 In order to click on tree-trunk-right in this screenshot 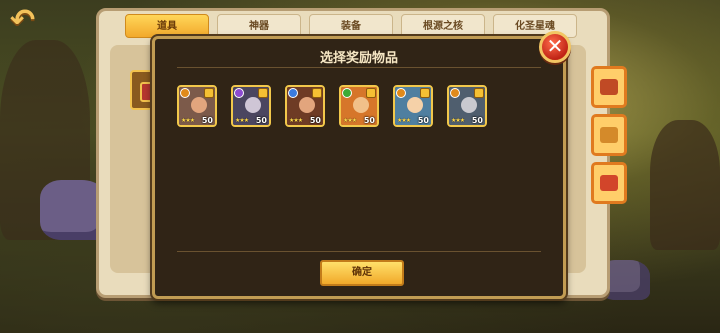, I will do `click(685, 185)`.